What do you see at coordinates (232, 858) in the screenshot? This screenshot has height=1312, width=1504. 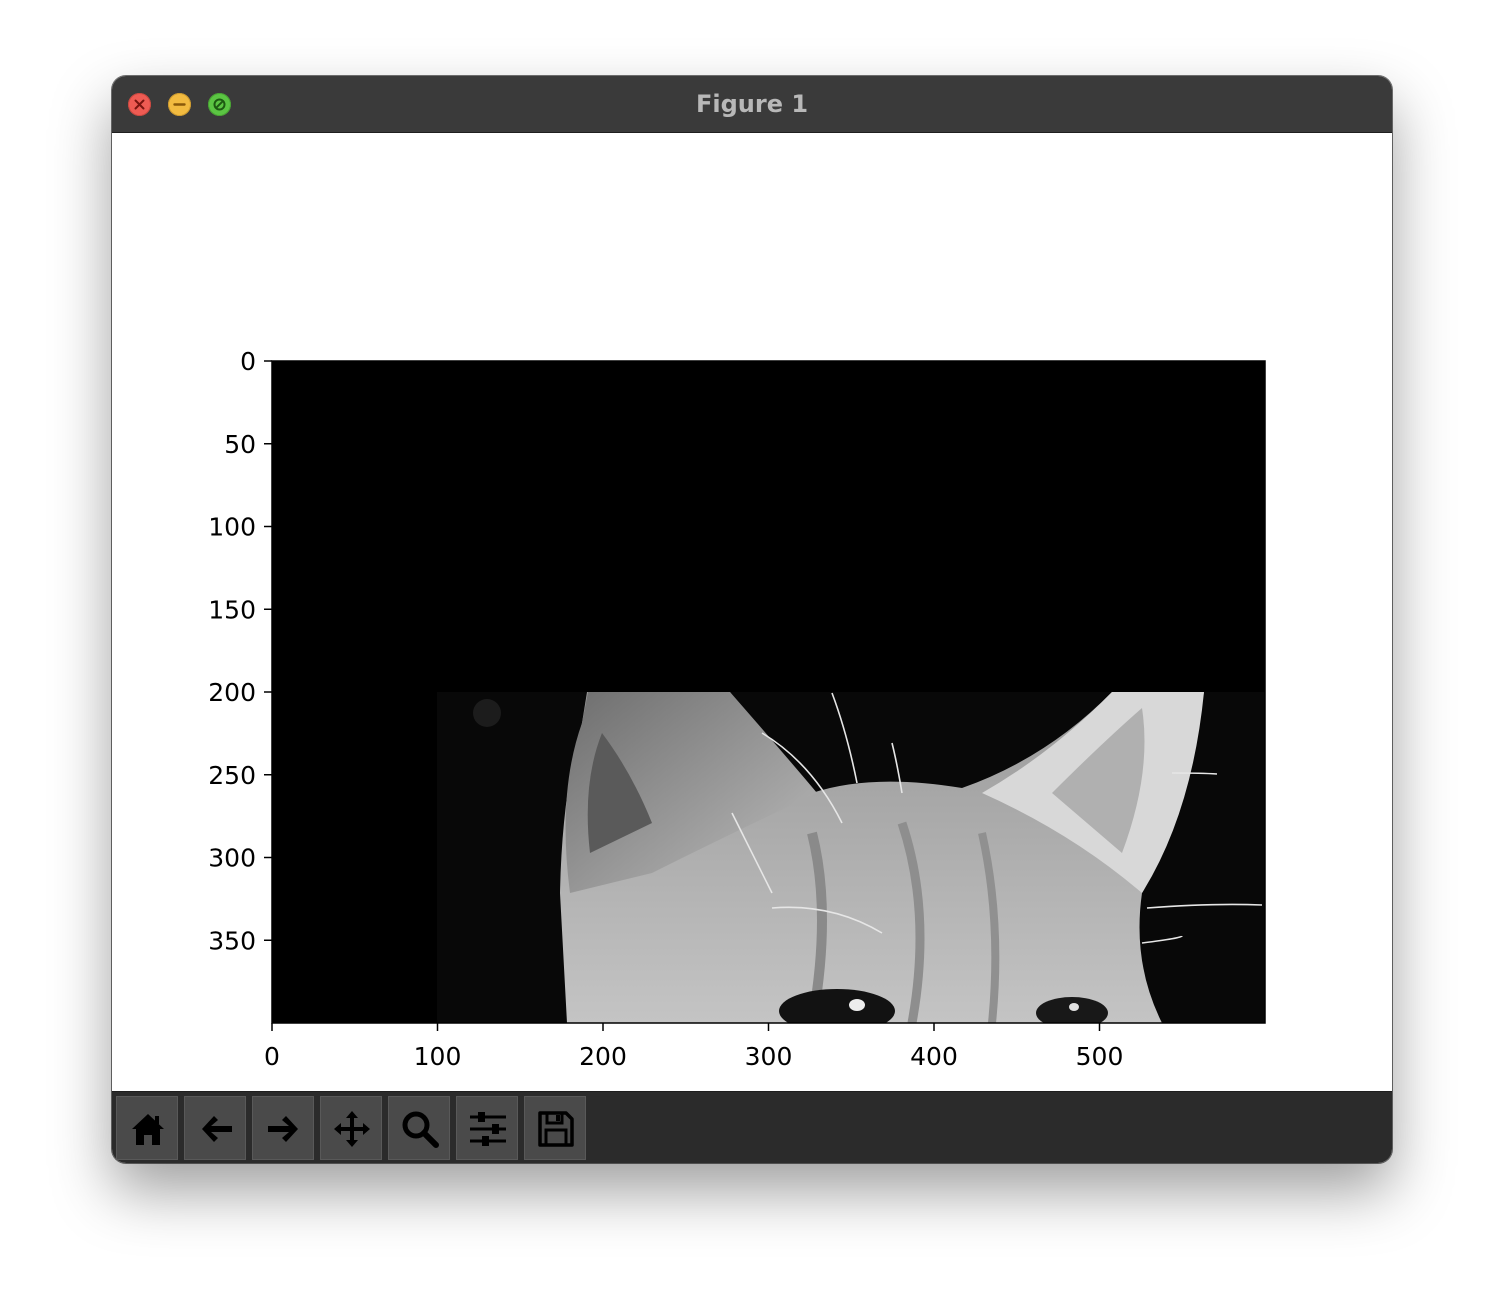 I see `y-tick-label: 300` at bounding box center [232, 858].